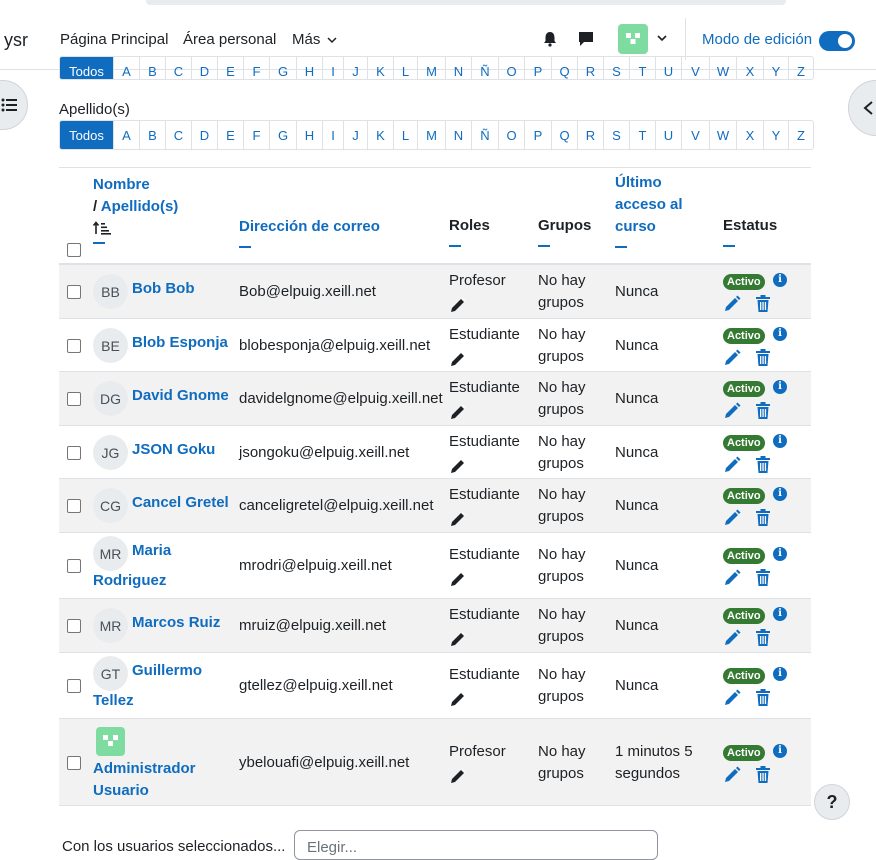 The height and width of the screenshot is (860, 876). I want to click on user-initials-avatar: BB, so click(110, 291).